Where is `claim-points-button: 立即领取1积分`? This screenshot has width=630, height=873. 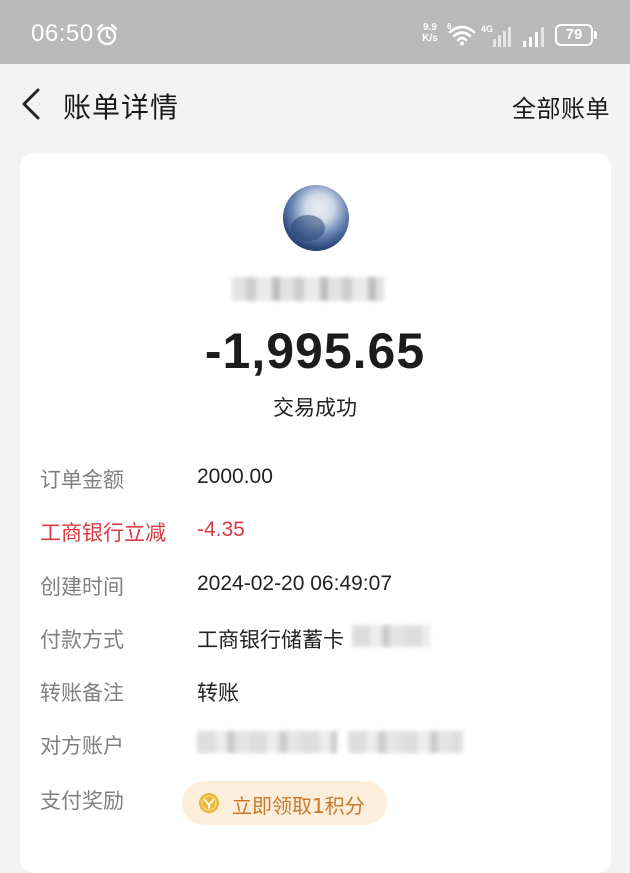
claim-points-button: 立即领取1积分 is located at coordinates (284, 803).